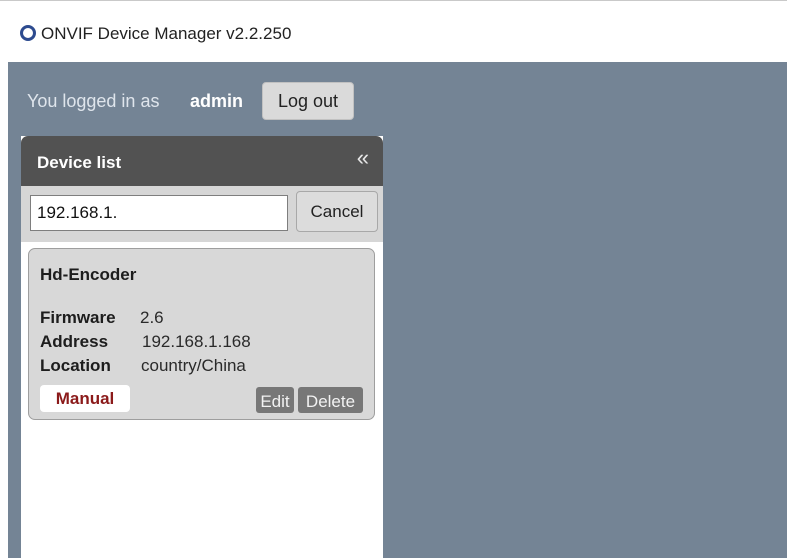 Image resolution: width=787 pixels, height=558 pixels. What do you see at coordinates (152, 317) in the screenshot?
I see `firmware-value: 2.6` at bounding box center [152, 317].